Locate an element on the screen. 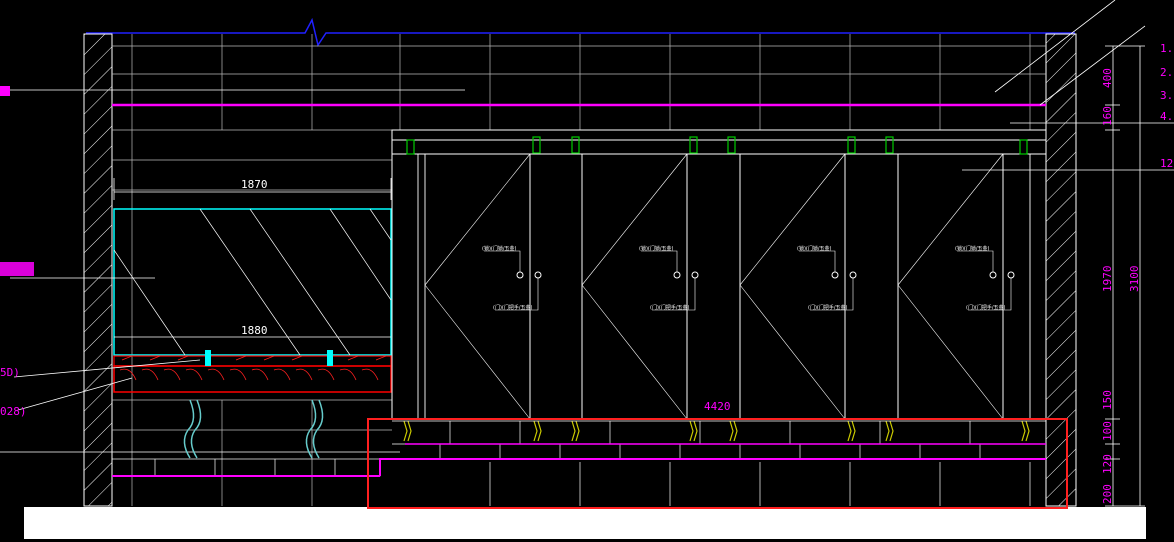  drain-pipes is located at coordinates (253, 429).